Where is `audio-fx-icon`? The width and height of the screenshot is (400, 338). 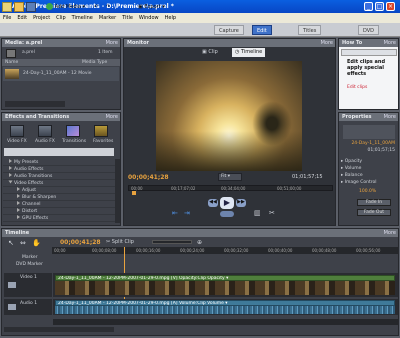
audio-fx-icon is located at coordinates (45, 131).